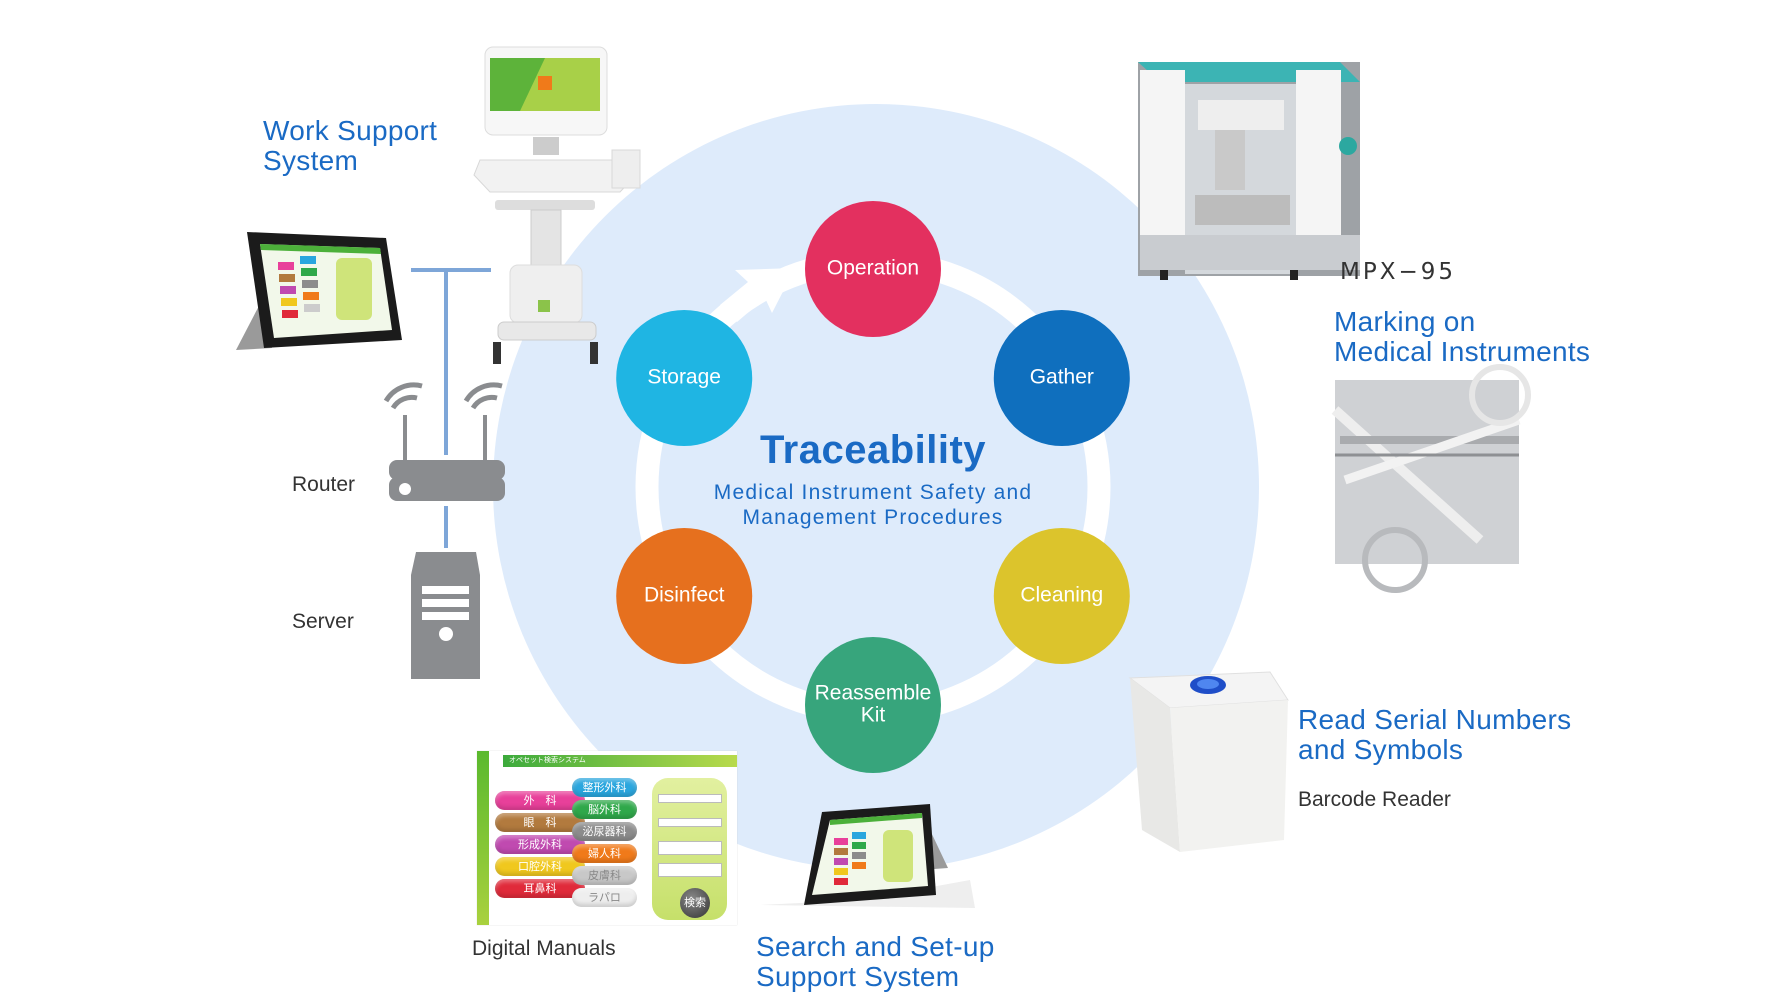 Image resolution: width=1782 pixels, height=1002 pixels. Describe the element at coordinates (858, 976) in the screenshot. I see `search-system-title-line2: Support System` at that location.